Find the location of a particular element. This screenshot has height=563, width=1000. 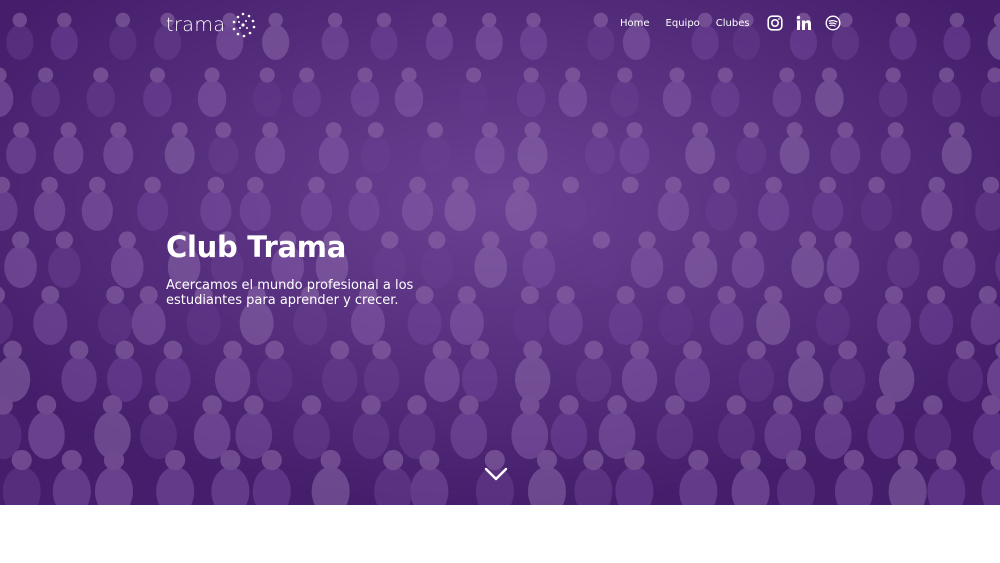

chevron-down-icon is located at coordinates (496, 474).